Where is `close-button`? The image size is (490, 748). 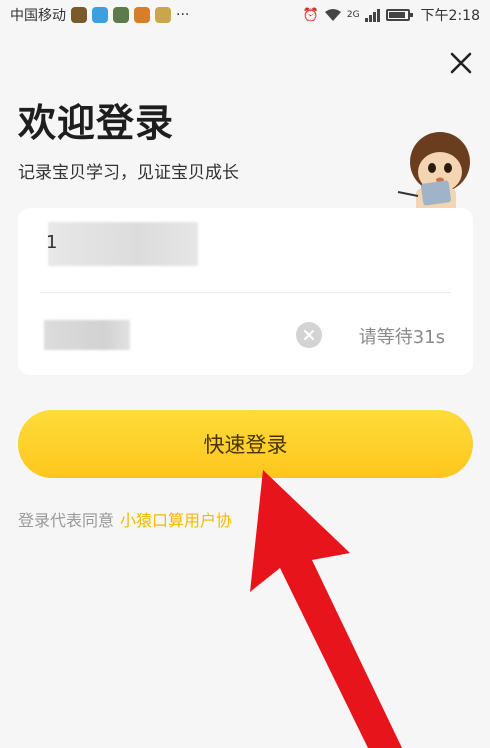
close-button is located at coordinates (461, 63).